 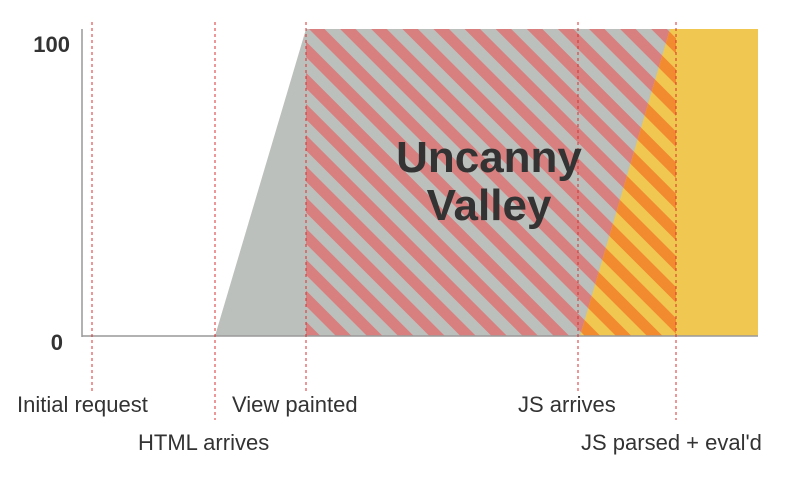 I want to click on y-tick-label-0: 0, so click(x=57, y=342).